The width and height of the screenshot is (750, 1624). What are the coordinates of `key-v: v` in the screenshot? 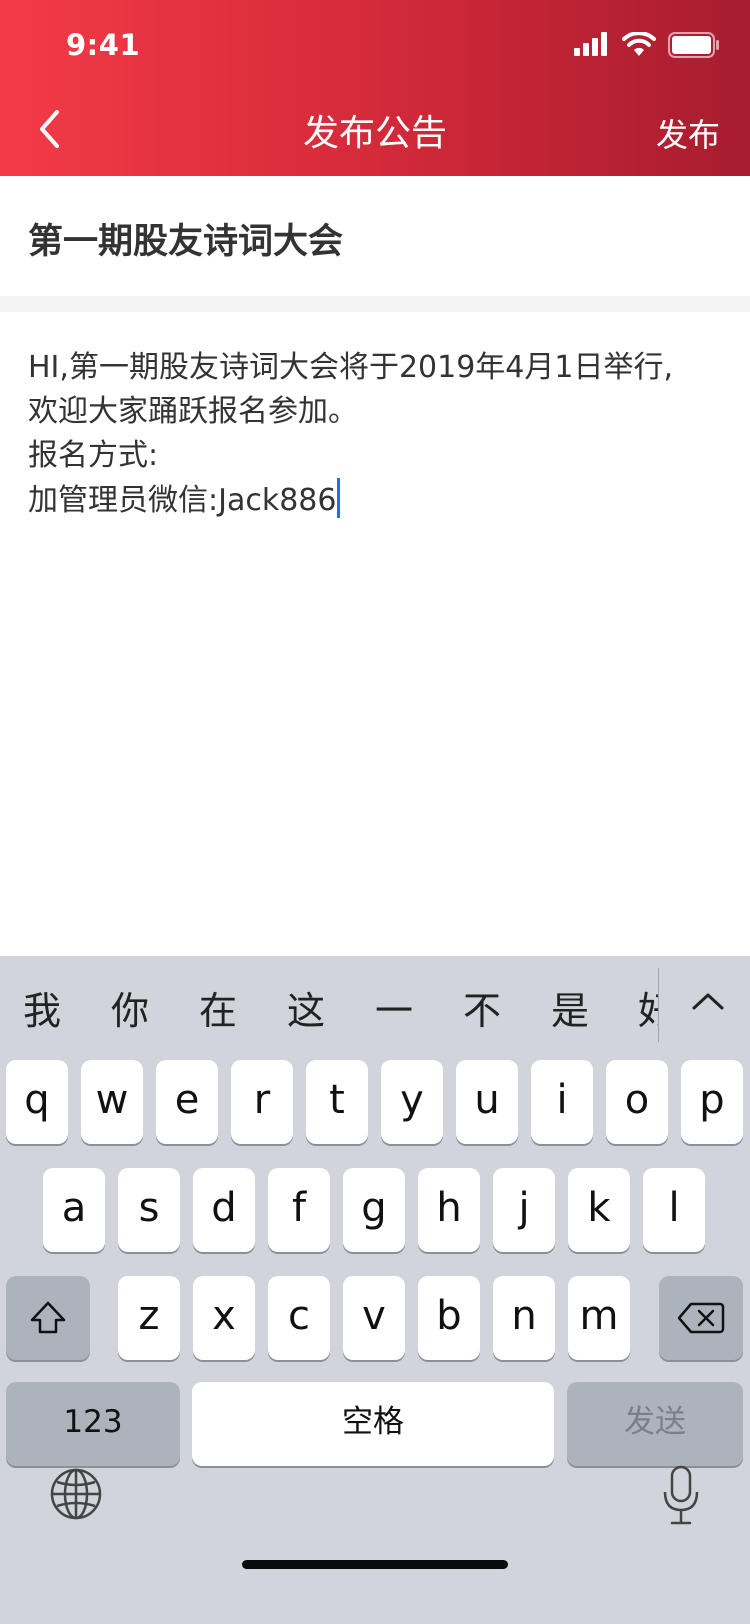 It's located at (374, 1318).